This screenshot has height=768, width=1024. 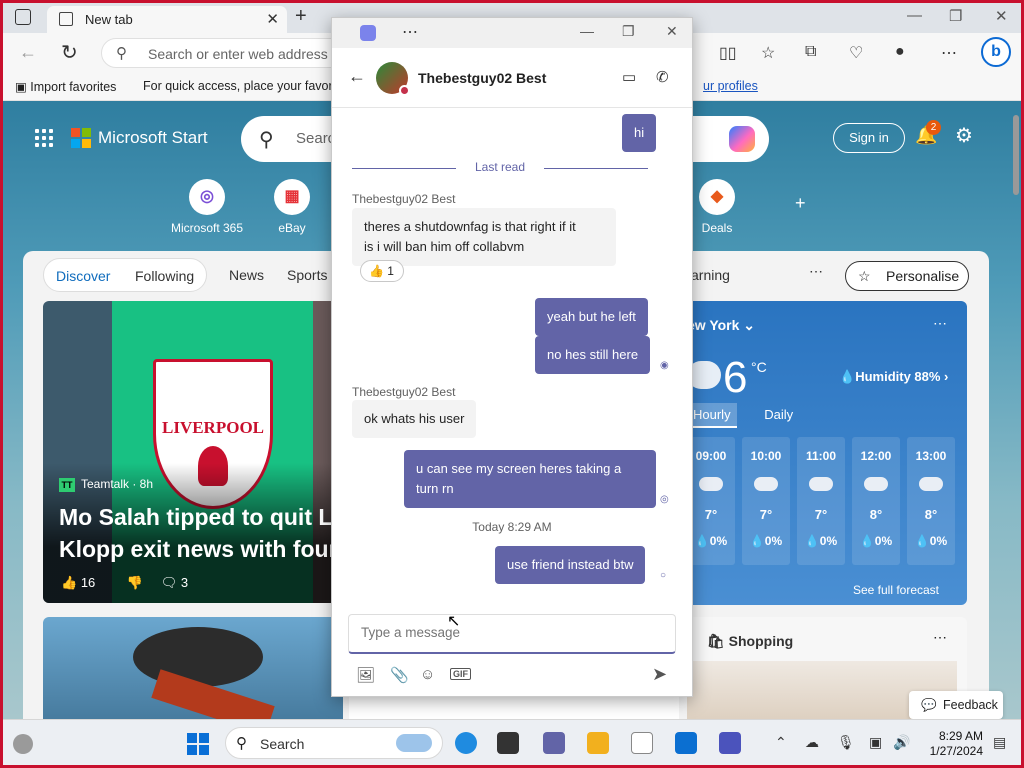 What do you see at coordinates (956, 751) in the screenshot?
I see `clock-date: 1/27/2024` at bounding box center [956, 751].